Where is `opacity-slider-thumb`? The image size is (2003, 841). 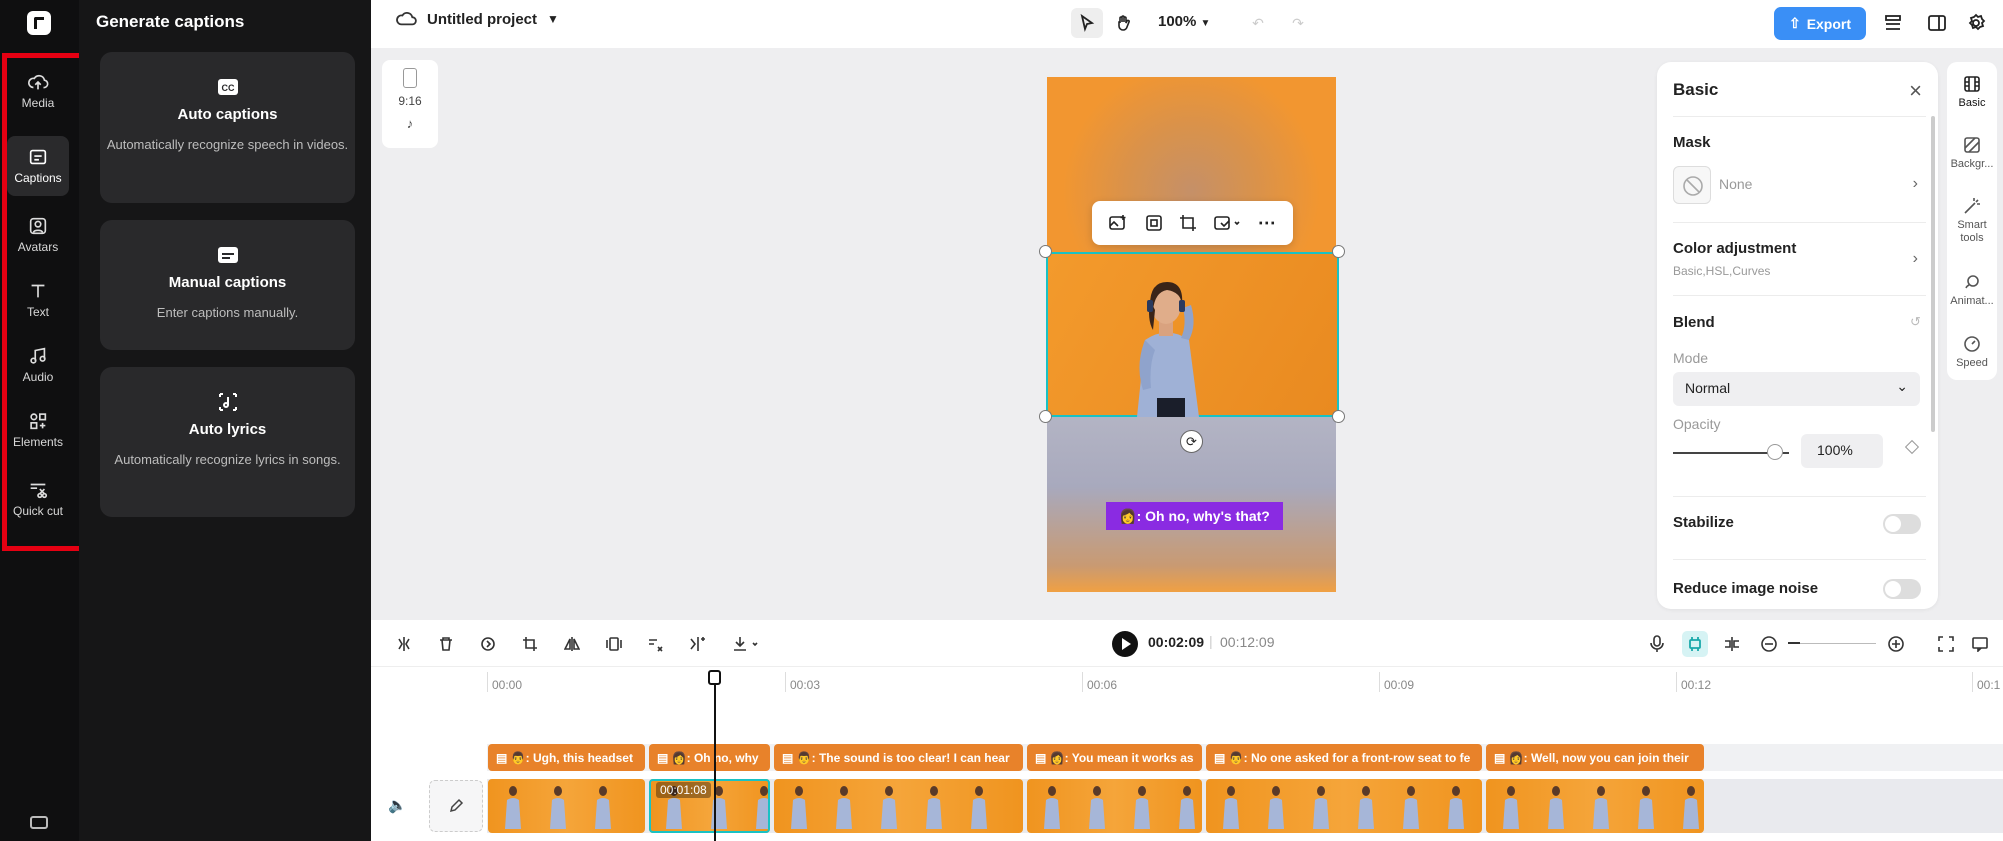 opacity-slider-thumb is located at coordinates (1775, 452).